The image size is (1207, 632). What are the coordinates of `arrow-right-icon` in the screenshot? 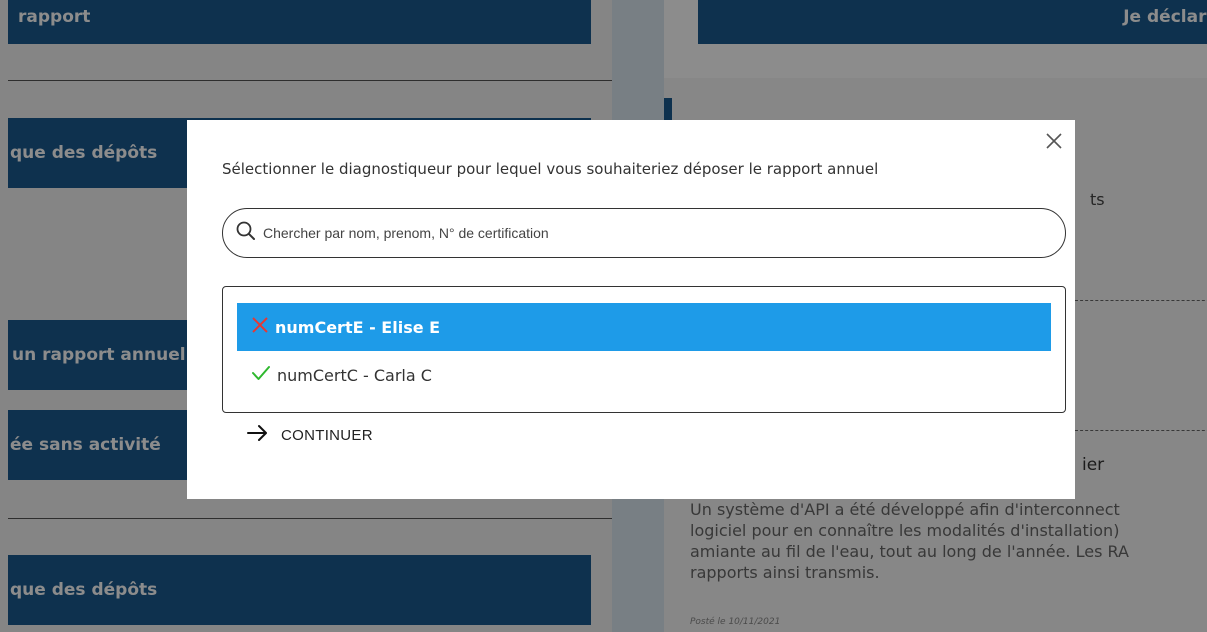 It's located at (258, 435).